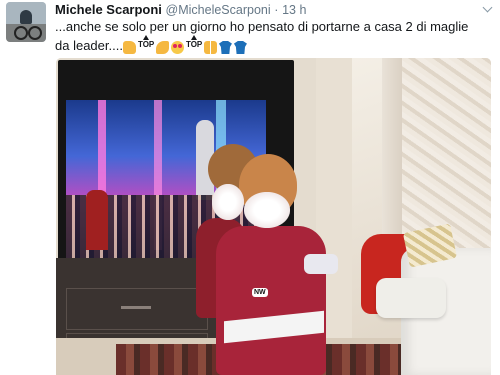 This screenshot has width=500, height=375. What do you see at coordinates (129, 47) in the screenshot?
I see `thumbs-up-icon` at bounding box center [129, 47].